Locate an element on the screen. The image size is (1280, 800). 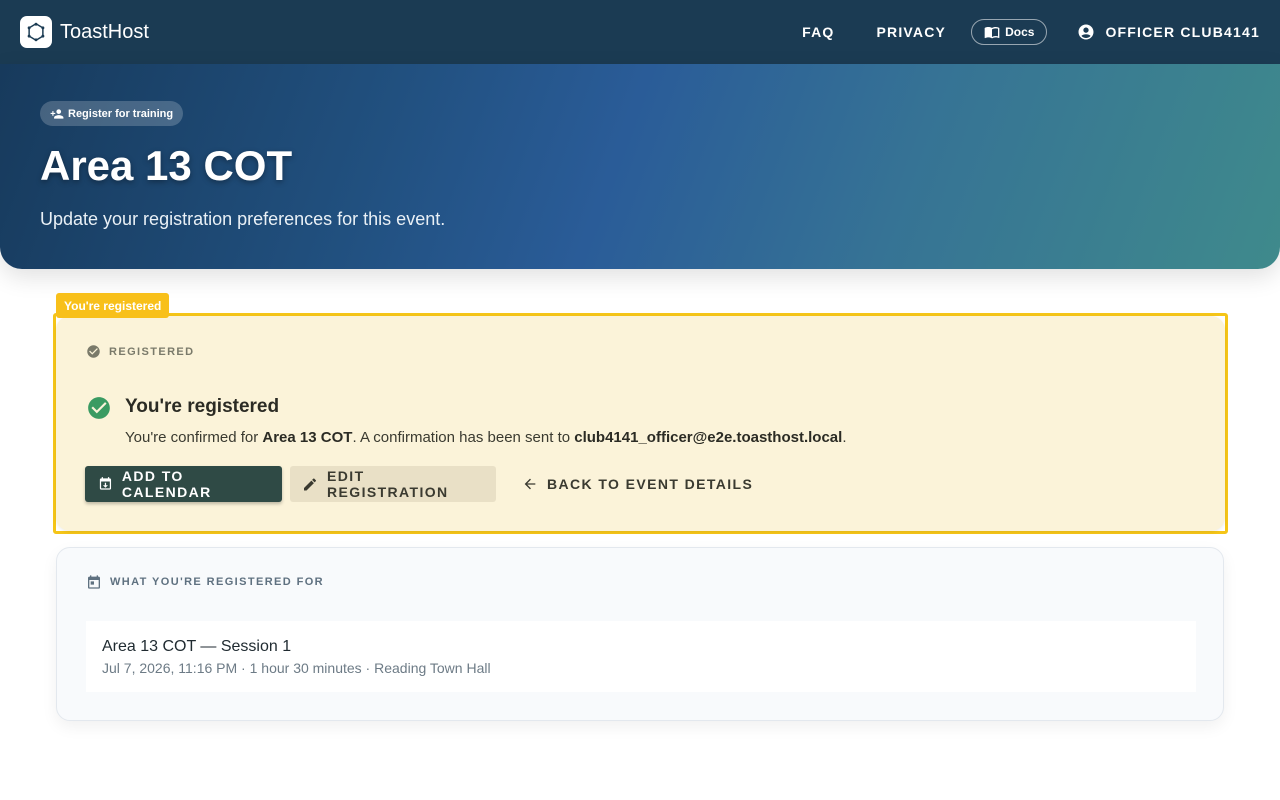
person-add-icon is located at coordinates (57, 113).